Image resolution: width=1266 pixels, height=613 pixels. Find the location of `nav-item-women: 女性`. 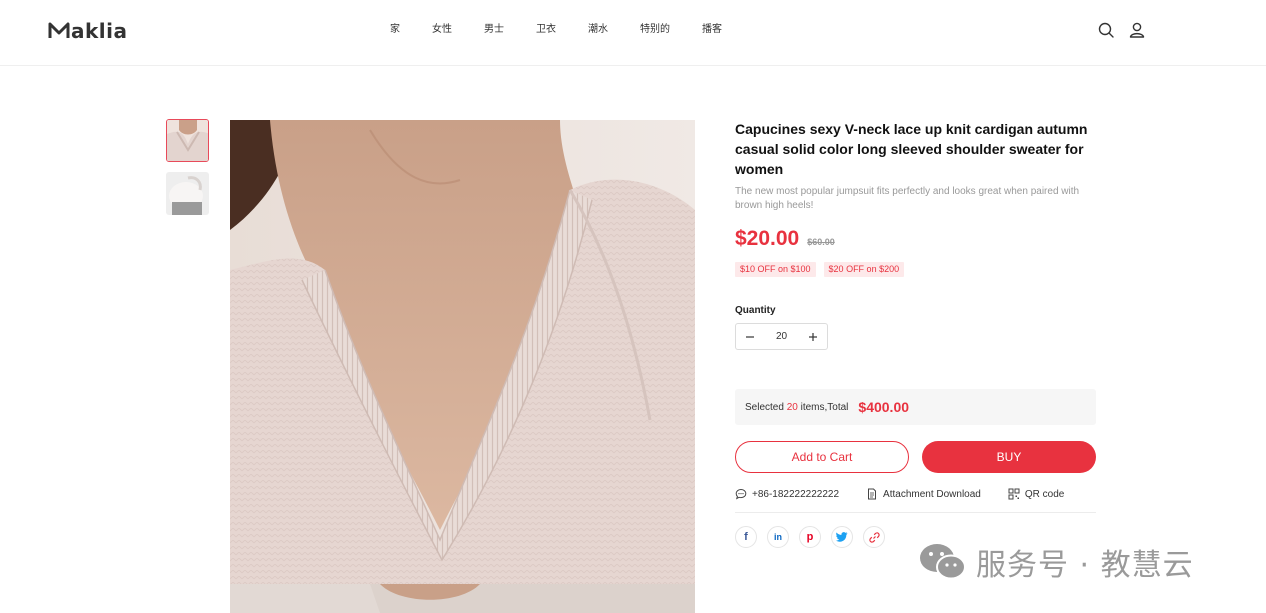

nav-item-women: 女性 is located at coordinates (442, 30).